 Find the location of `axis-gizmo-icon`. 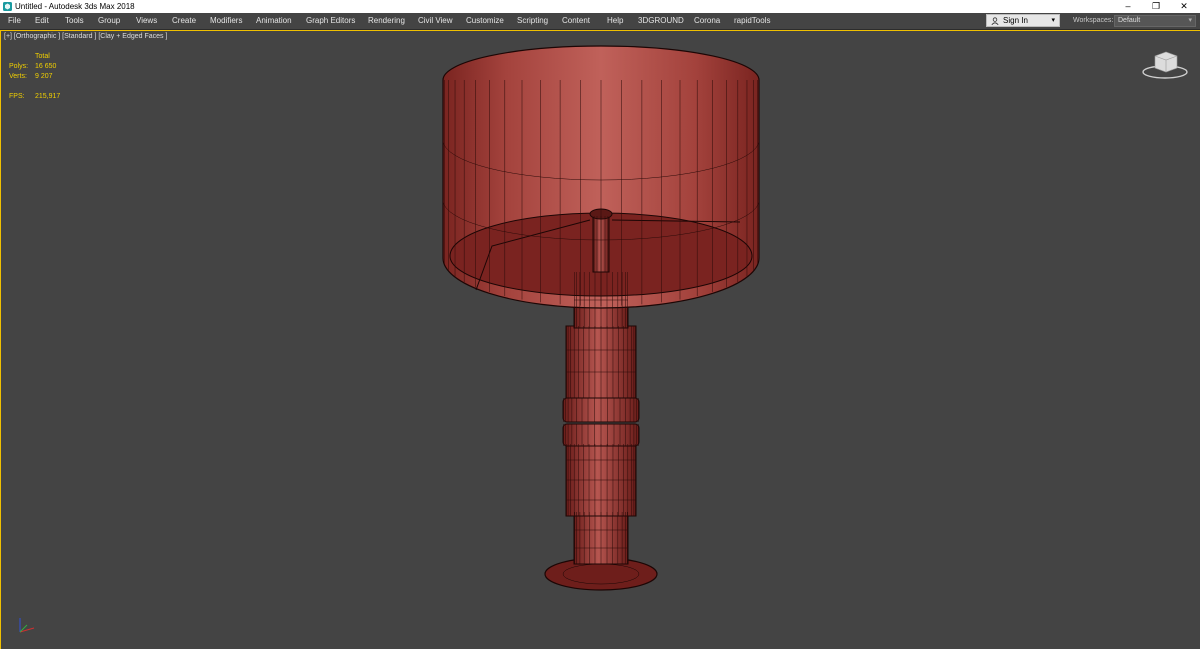

axis-gizmo-icon is located at coordinates (27, 625).